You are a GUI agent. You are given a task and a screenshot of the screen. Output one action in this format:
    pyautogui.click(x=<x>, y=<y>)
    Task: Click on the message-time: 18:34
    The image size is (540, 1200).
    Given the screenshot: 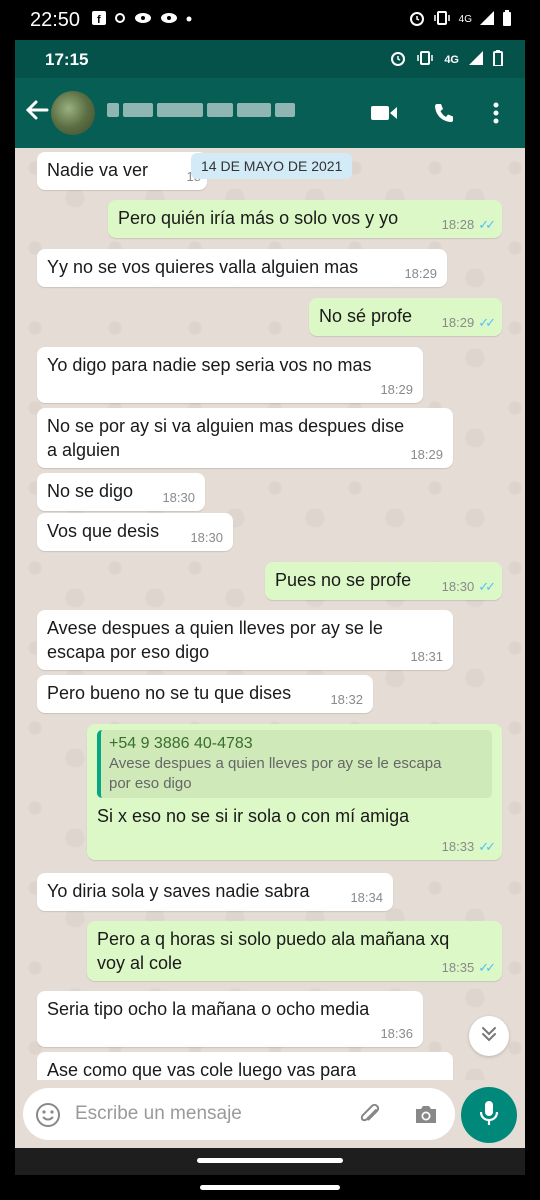 What is the action you would take?
    pyautogui.click(x=366, y=897)
    